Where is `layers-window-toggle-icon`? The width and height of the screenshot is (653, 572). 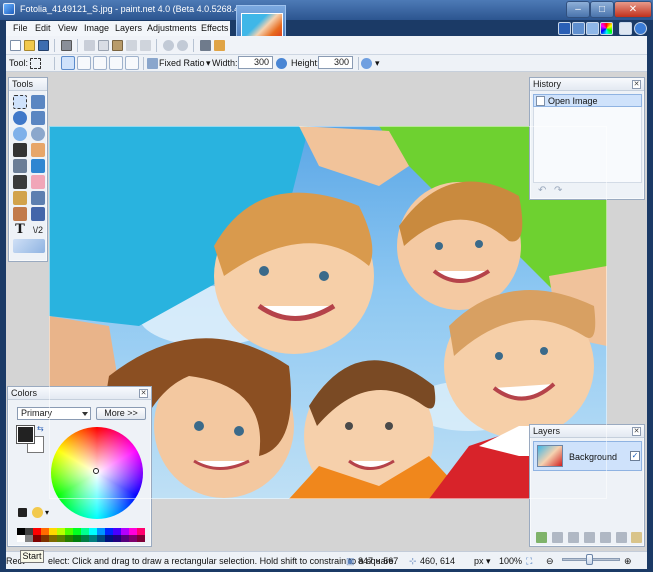 layers-window-toggle-icon is located at coordinates (592, 28).